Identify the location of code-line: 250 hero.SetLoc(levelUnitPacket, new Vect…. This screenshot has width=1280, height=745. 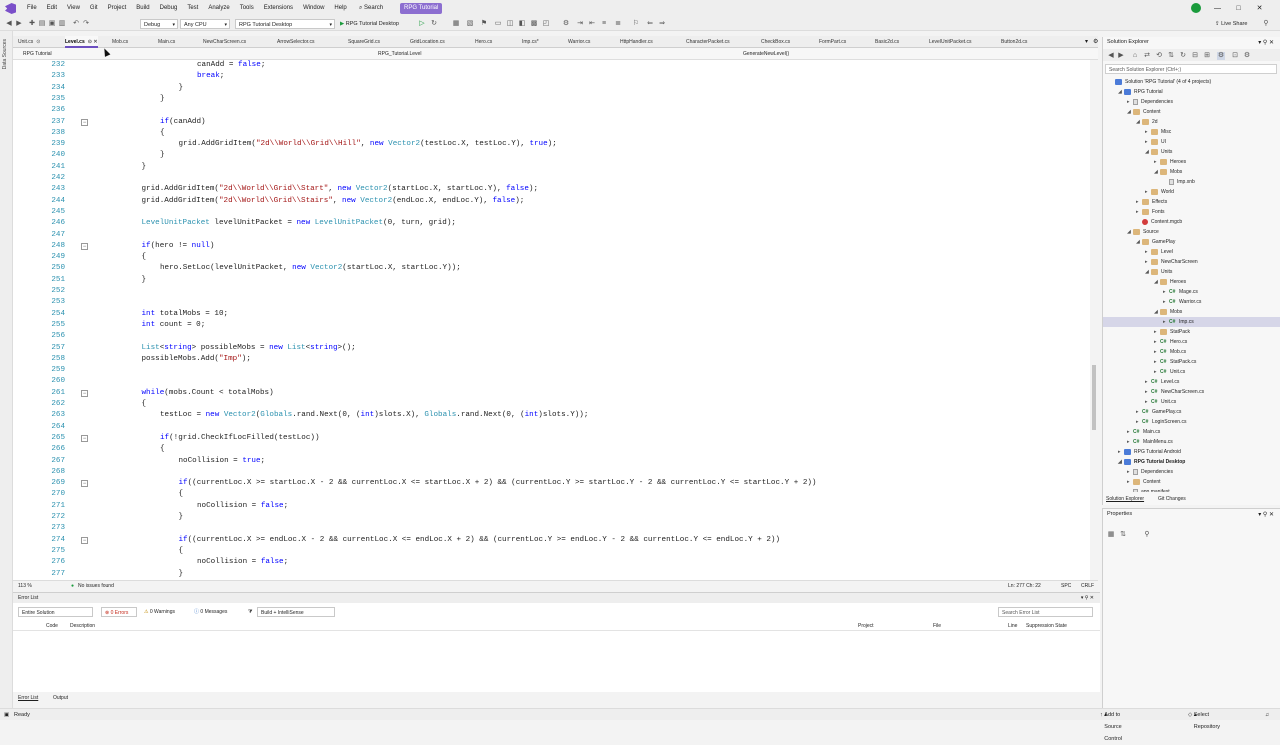
(550, 268).